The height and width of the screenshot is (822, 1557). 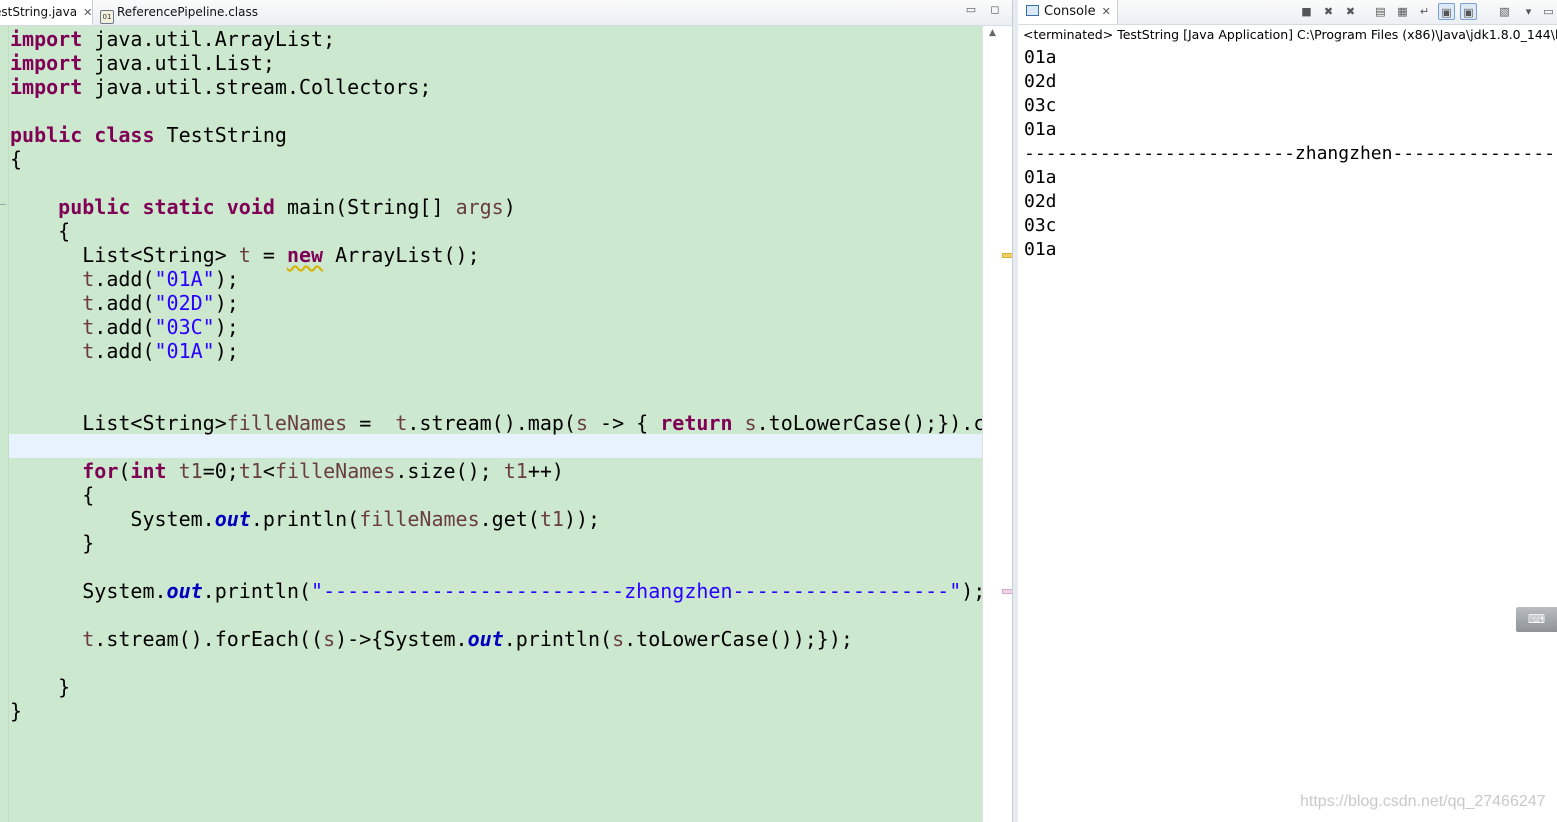 What do you see at coordinates (250, 471) in the screenshot?
I see `code-token: t1` at bounding box center [250, 471].